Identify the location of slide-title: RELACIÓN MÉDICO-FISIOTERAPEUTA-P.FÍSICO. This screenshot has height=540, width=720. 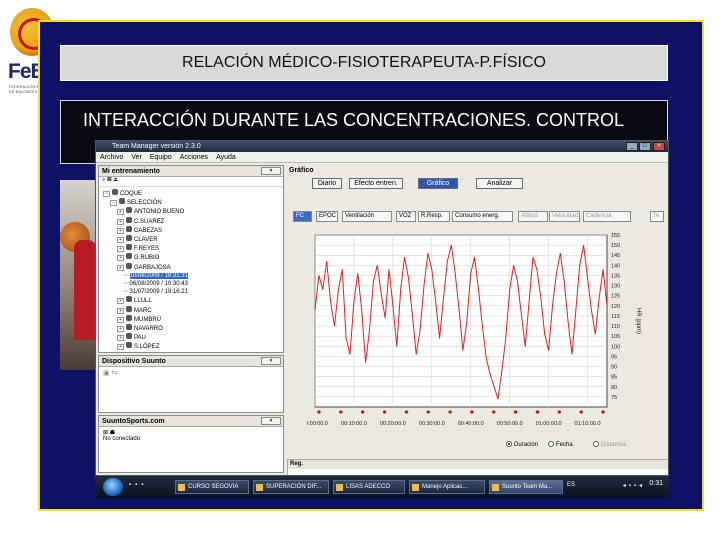
(364, 63).